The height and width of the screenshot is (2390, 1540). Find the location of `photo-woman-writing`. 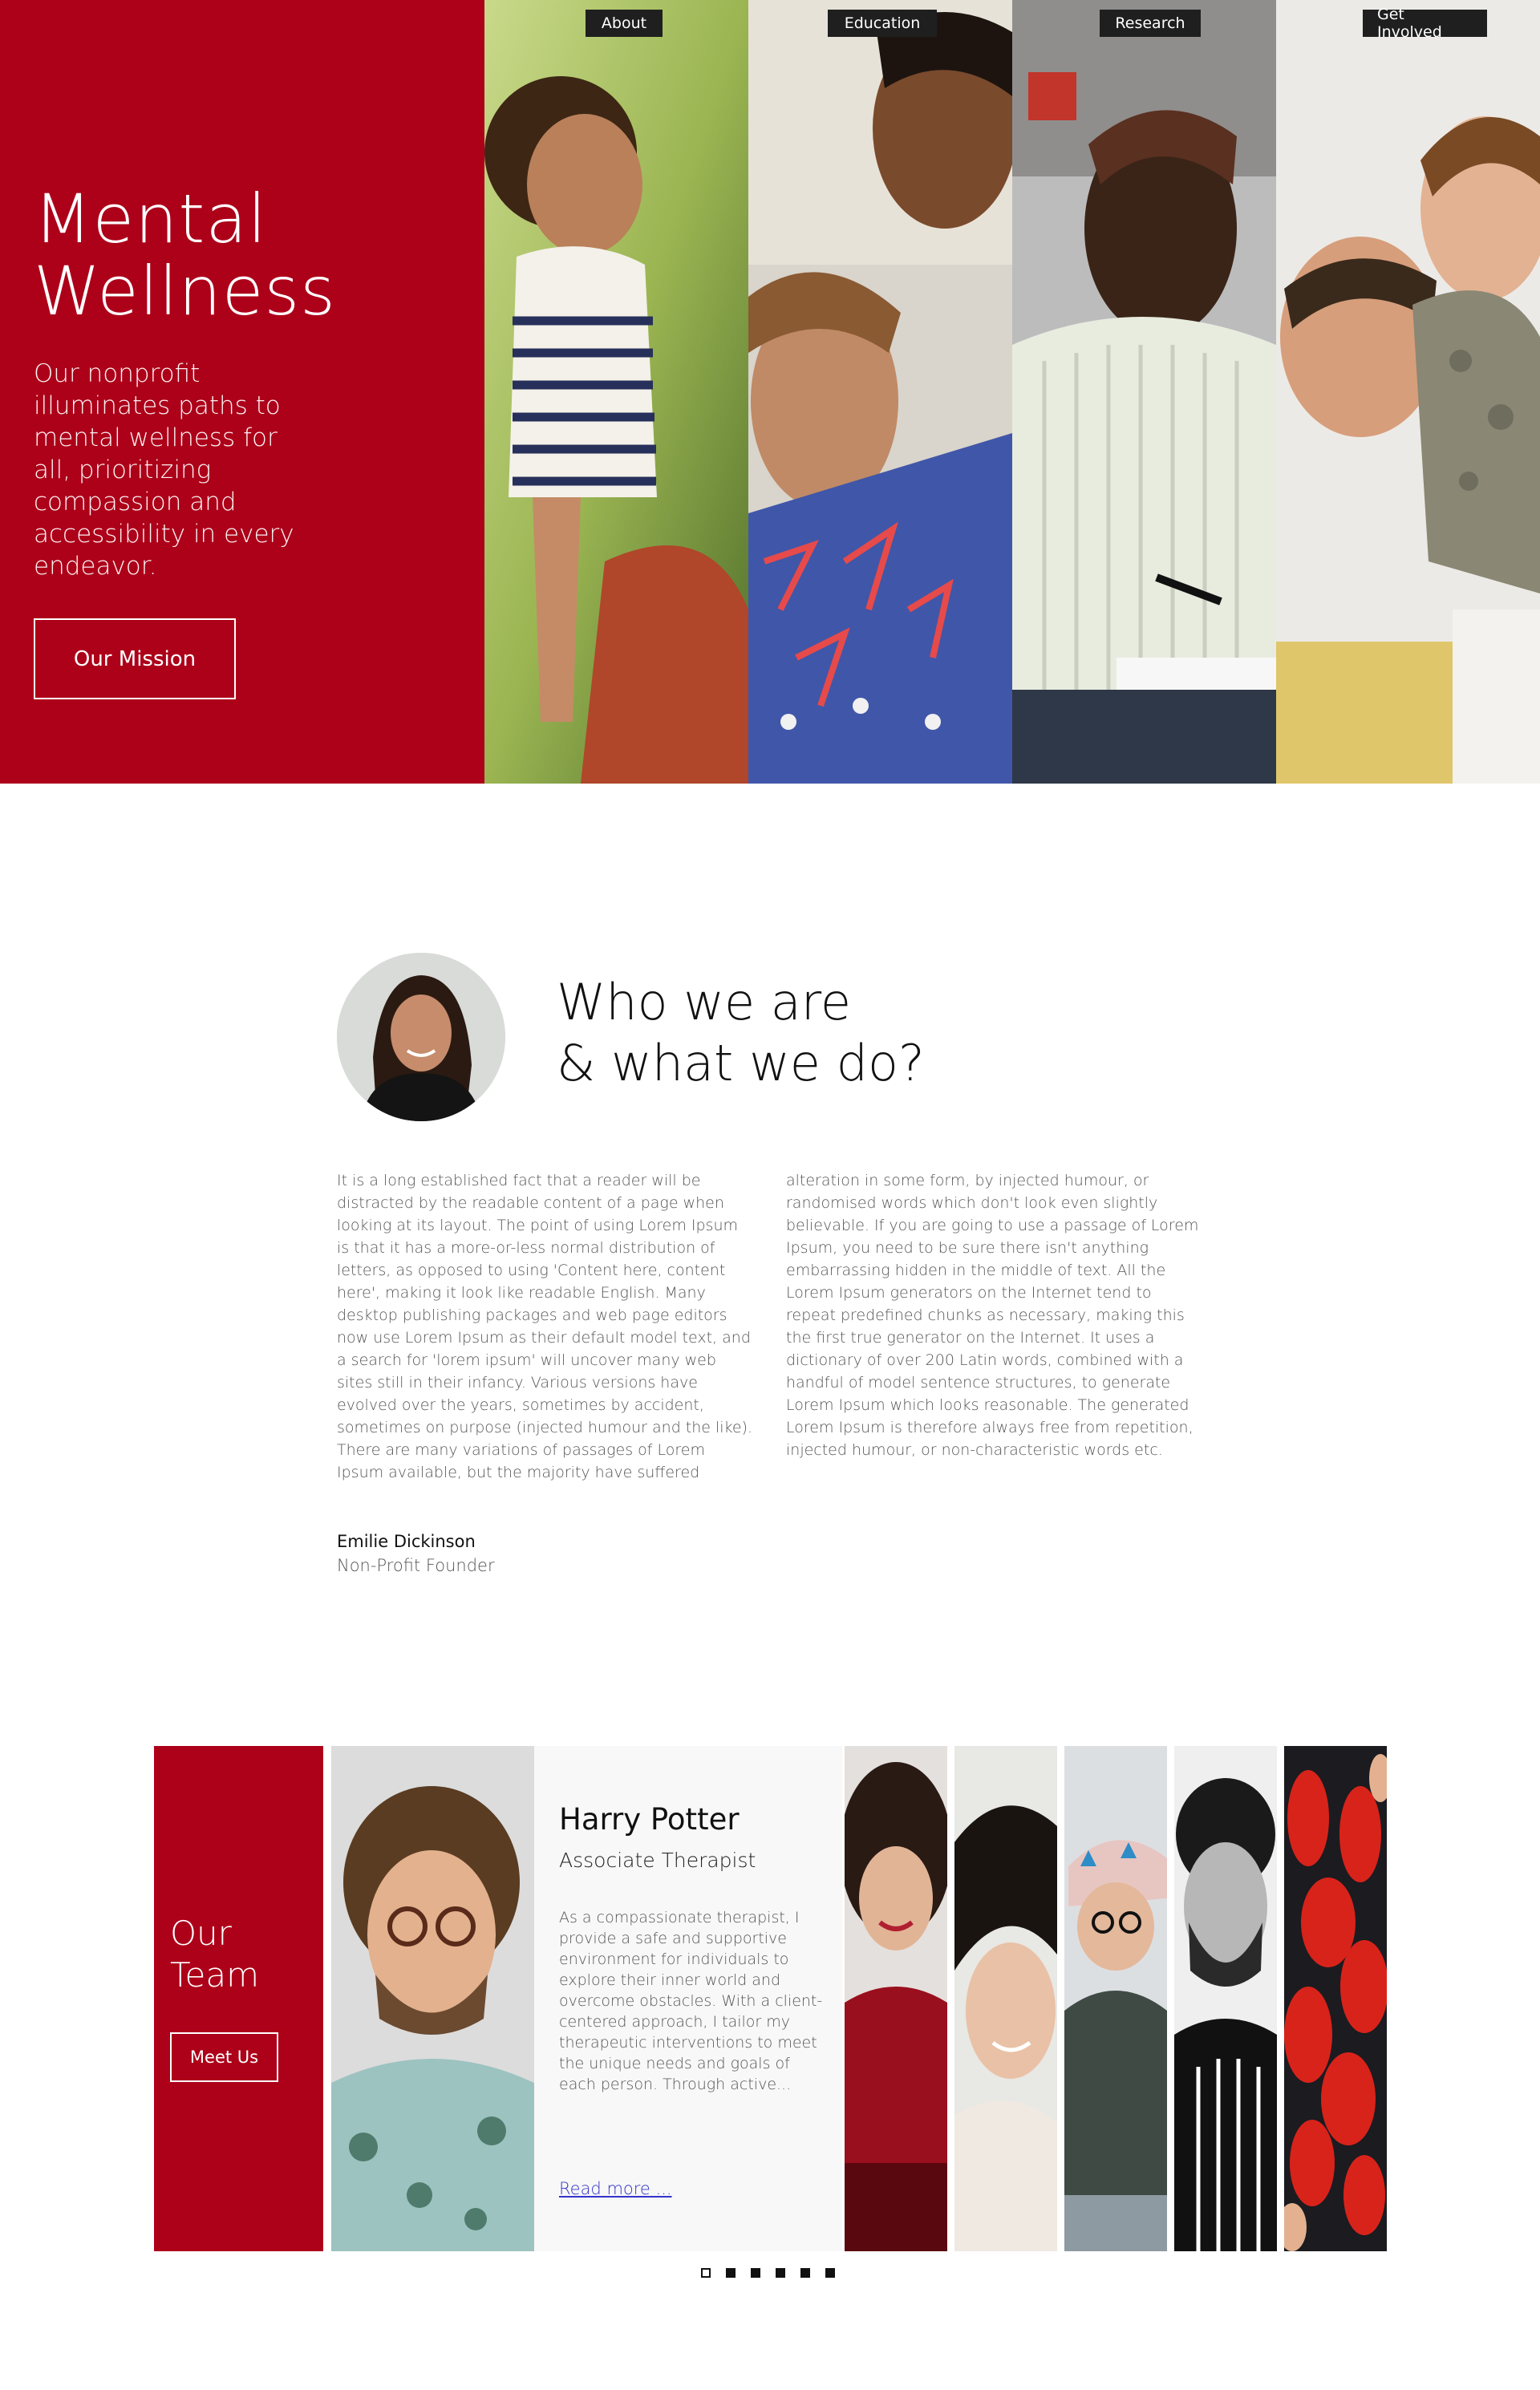

photo-woman-writing is located at coordinates (1144, 392).